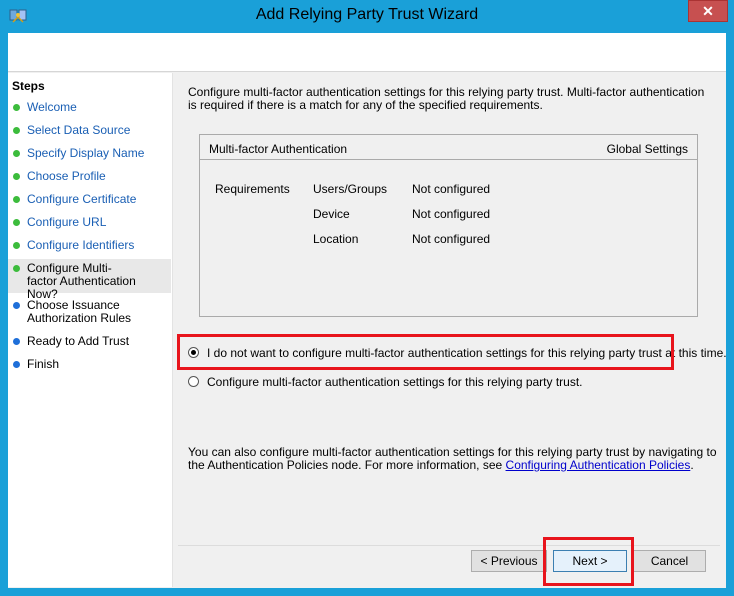 The image size is (734, 596). What do you see at coordinates (350, 189) in the screenshot?
I see `requirement-name: Users/Groups` at bounding box center [350, 189].